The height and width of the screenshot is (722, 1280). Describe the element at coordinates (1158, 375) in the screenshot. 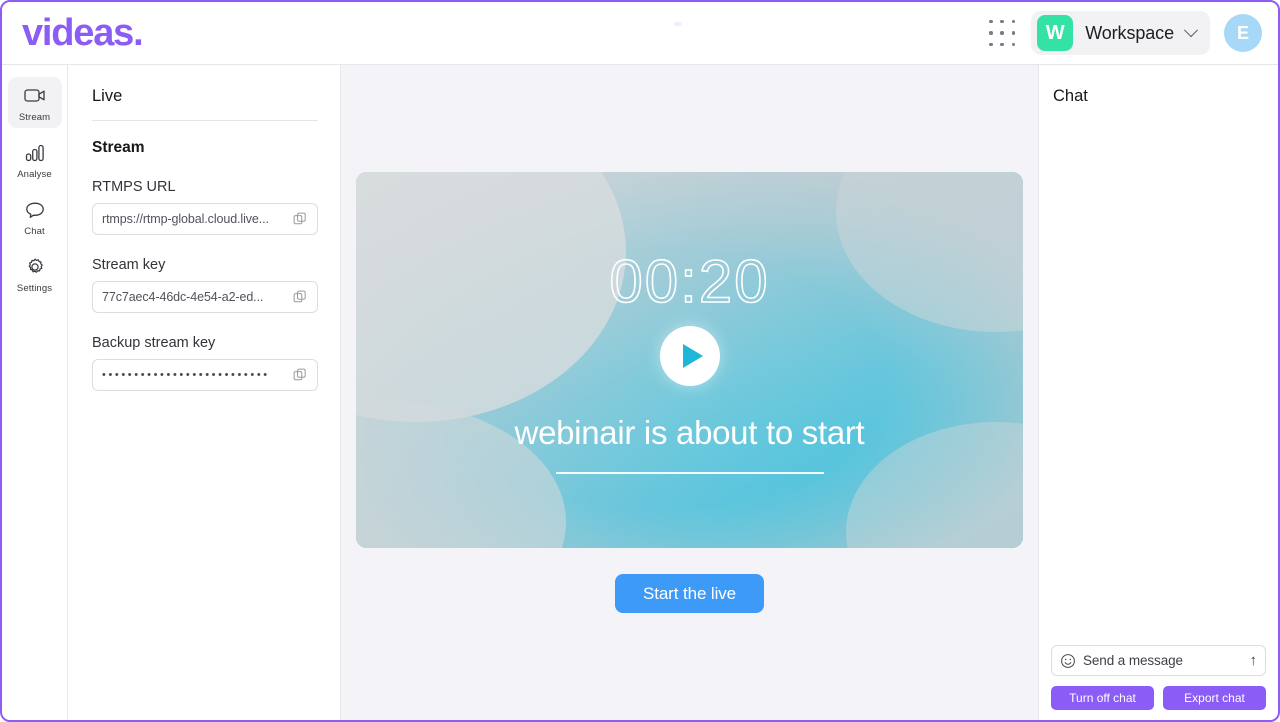

I see `chat-message-list` at that location.